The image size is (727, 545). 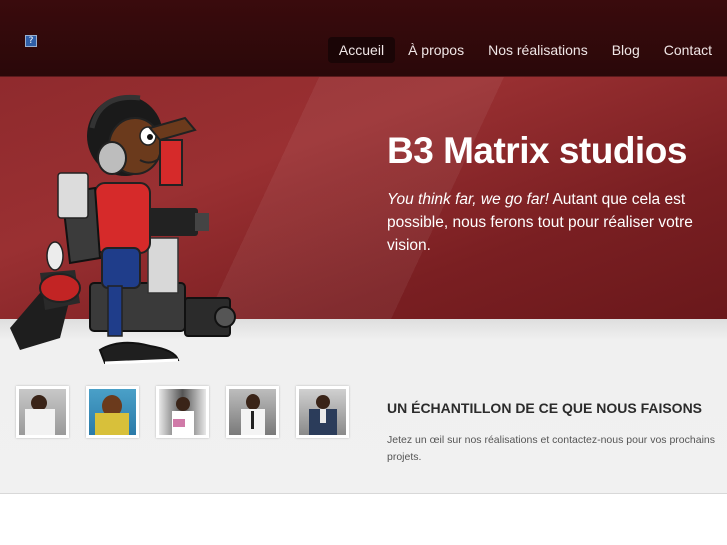 What do you see at coordinates (537, 150) in the screenshot?
I see `hero-title: B3 Matrix studios` at bounding box center [537, 150].